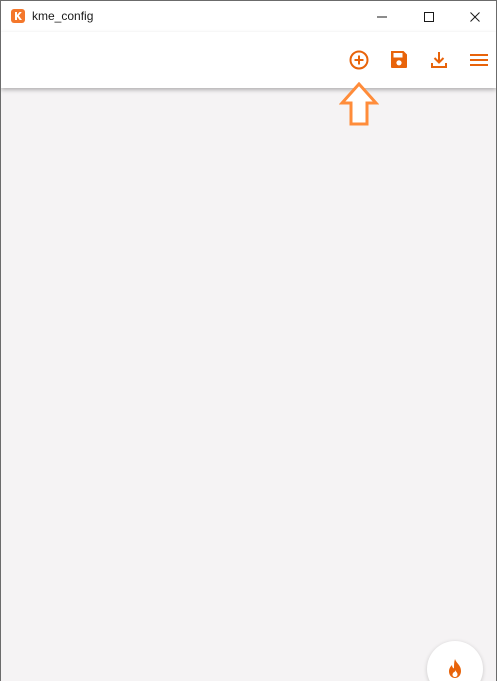  I want to click on minimize-icon, so click(382, 17).